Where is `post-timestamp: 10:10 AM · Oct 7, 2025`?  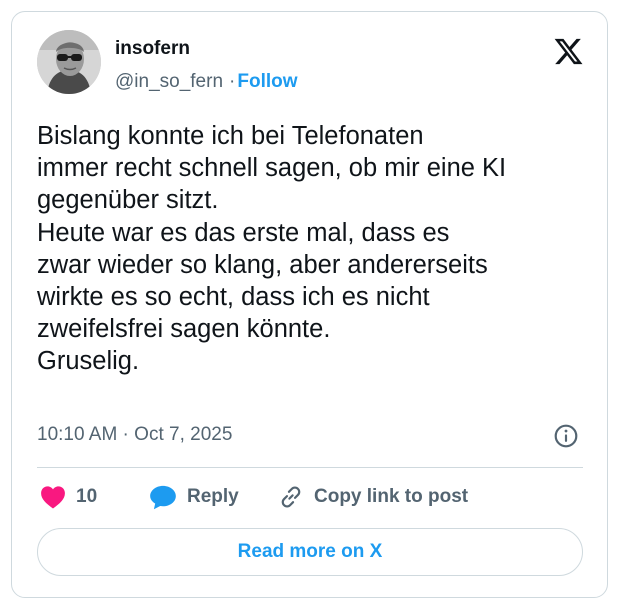
post-timestamp: 10:10 AM · Oct 7, 2025 is located at coordinates (134, 435).